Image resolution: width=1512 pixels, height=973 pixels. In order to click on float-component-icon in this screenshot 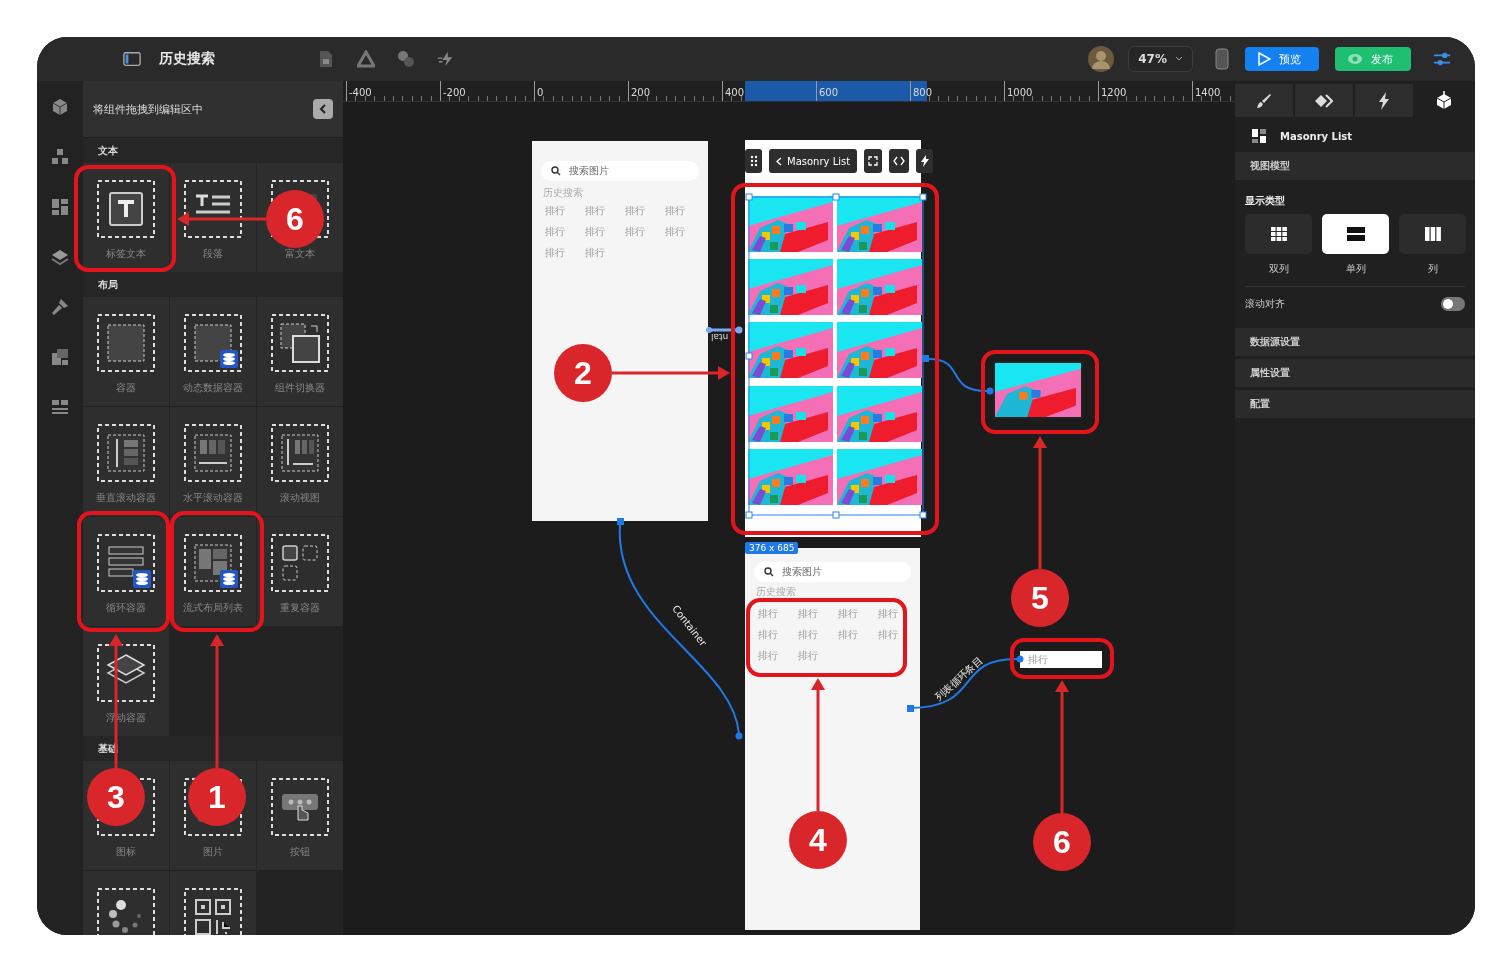, I will do `click(126, 673)`.